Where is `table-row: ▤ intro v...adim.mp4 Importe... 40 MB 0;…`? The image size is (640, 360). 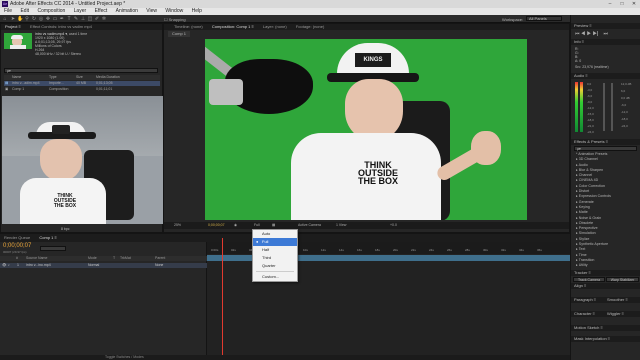
table-row: ▤ intro v...adim.mp4 Importe... 40 MB 0;… is located at coordinates (82, 83).